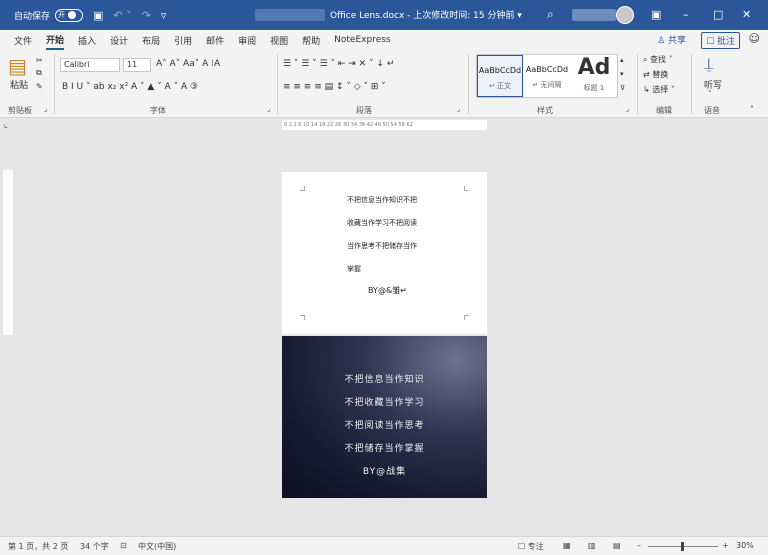  I want to click on styles-scroll-up-icon: ▴, so click(622, 60).